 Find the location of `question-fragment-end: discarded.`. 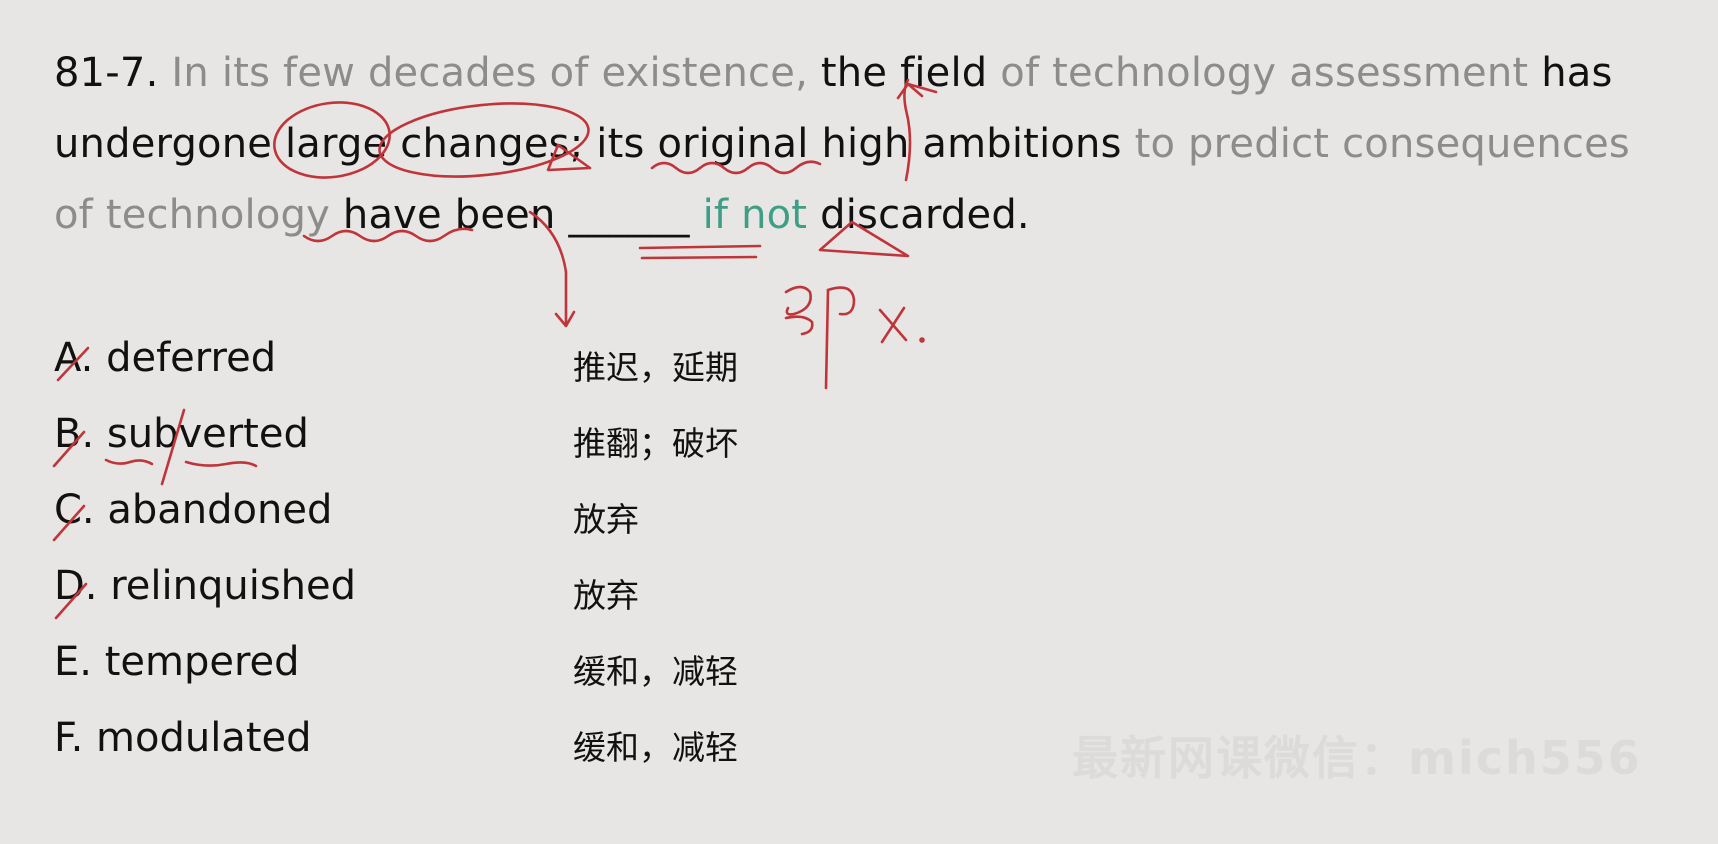

question-fragment-end: discarded. is located at coordinates (925, 215).